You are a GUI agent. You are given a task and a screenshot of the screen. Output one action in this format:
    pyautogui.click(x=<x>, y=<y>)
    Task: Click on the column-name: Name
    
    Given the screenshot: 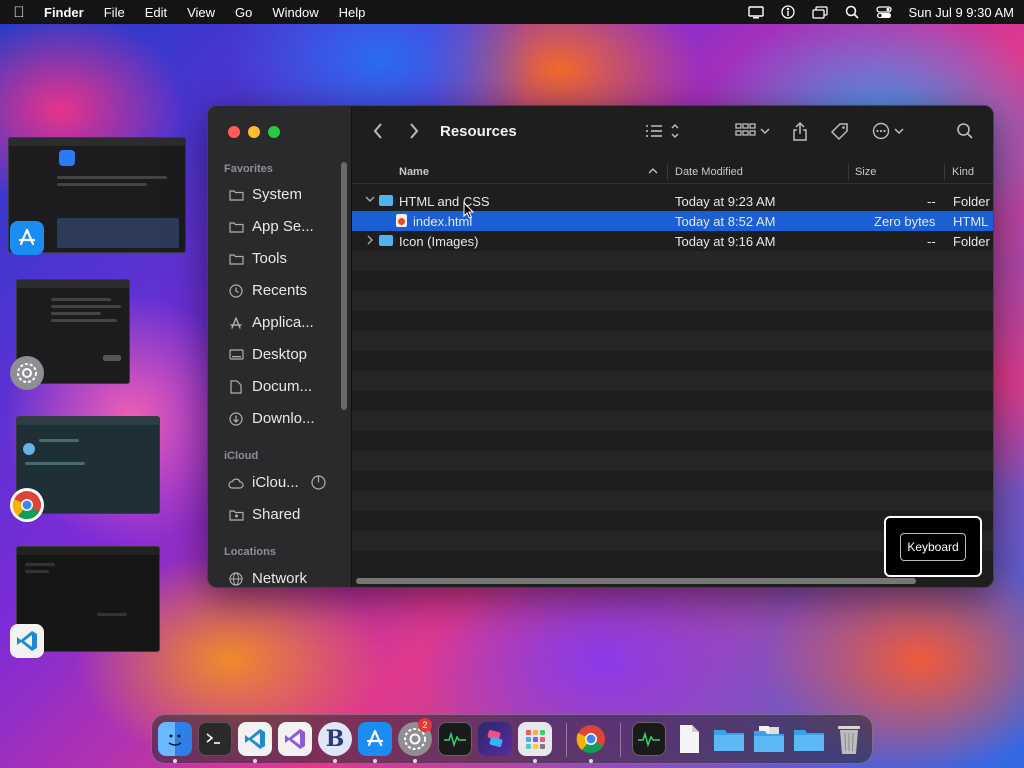 What is the action you would take?
    pyautogui.click(x=414, y=172)
    